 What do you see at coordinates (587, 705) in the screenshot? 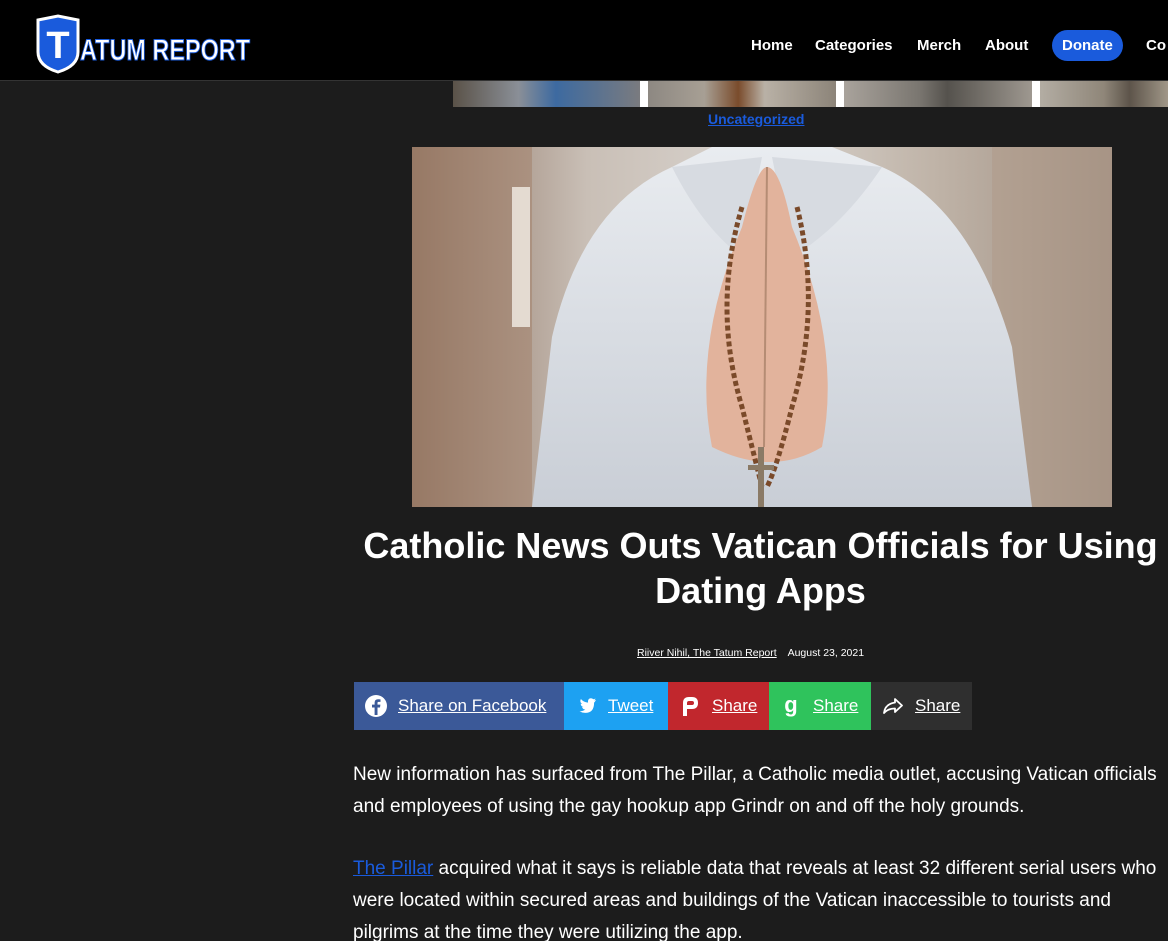
I see `twitter-icon` at bounding box center [587, 705].